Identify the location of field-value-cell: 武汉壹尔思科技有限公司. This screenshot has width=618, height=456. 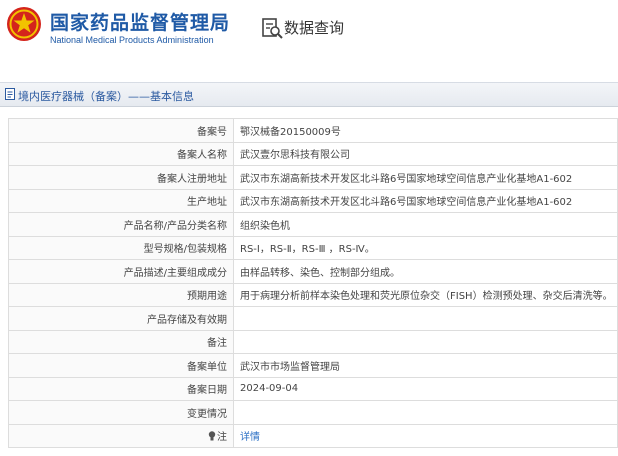
(425, 153).